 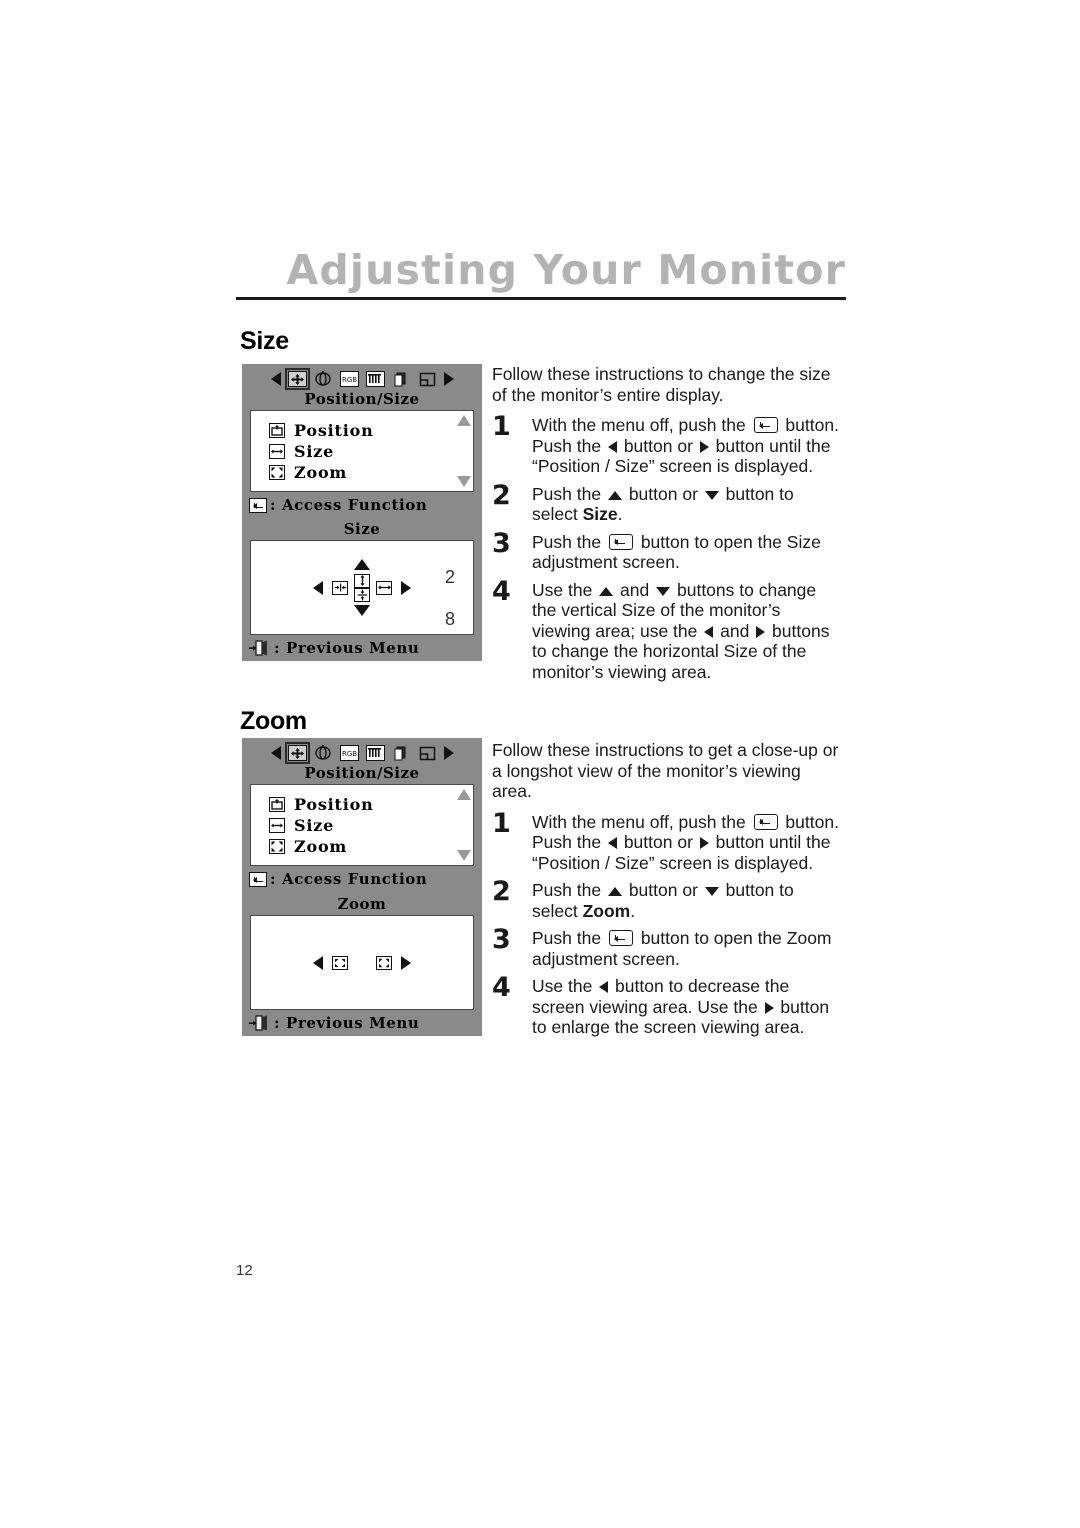 I want to click on osd-footer-previous-menu: : Previous Menu, so click(x=362, y=1023).